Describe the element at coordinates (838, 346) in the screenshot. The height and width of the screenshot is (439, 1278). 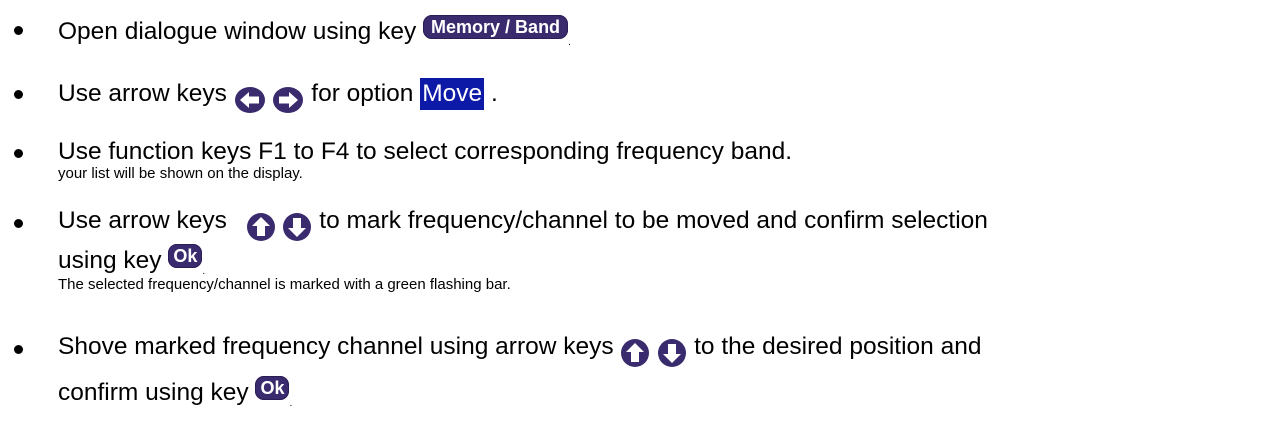
I see `item-text-after: to the desired position and` at that location.